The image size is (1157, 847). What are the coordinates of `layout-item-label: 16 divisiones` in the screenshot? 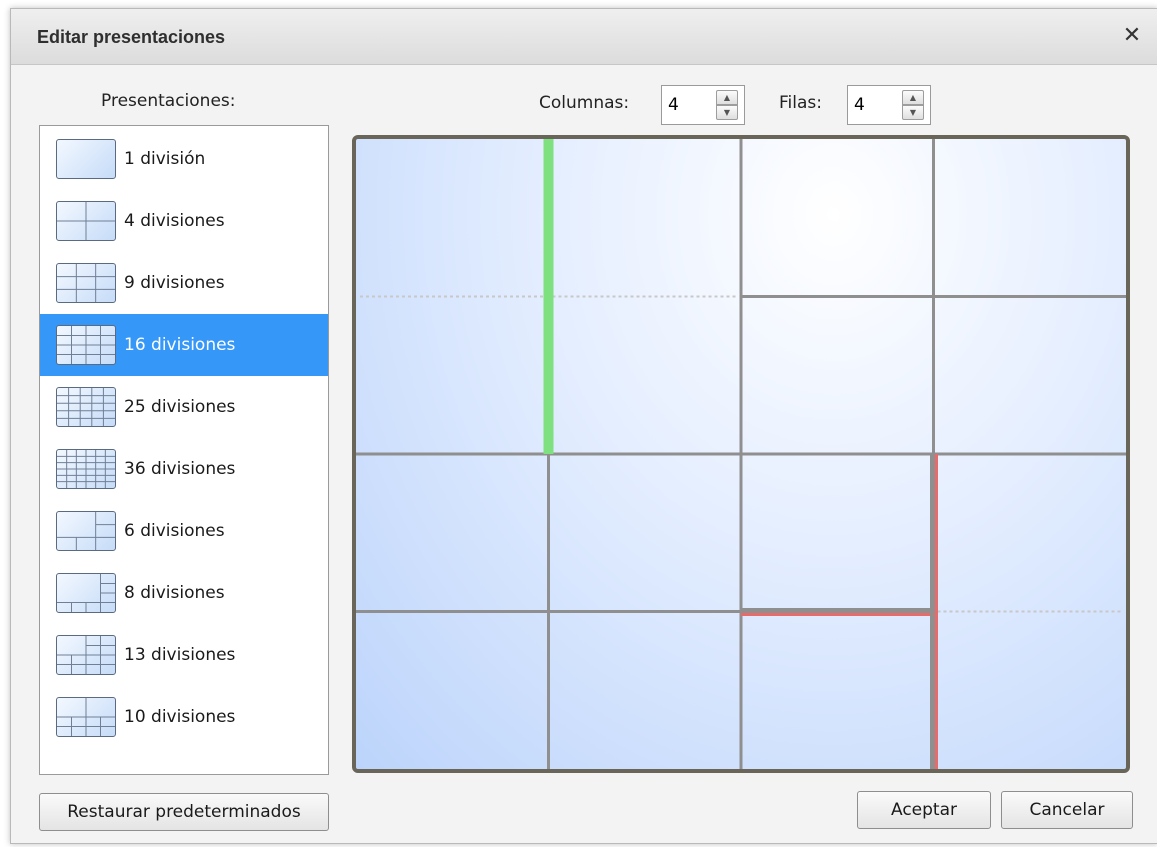 It's located at (180, 345).